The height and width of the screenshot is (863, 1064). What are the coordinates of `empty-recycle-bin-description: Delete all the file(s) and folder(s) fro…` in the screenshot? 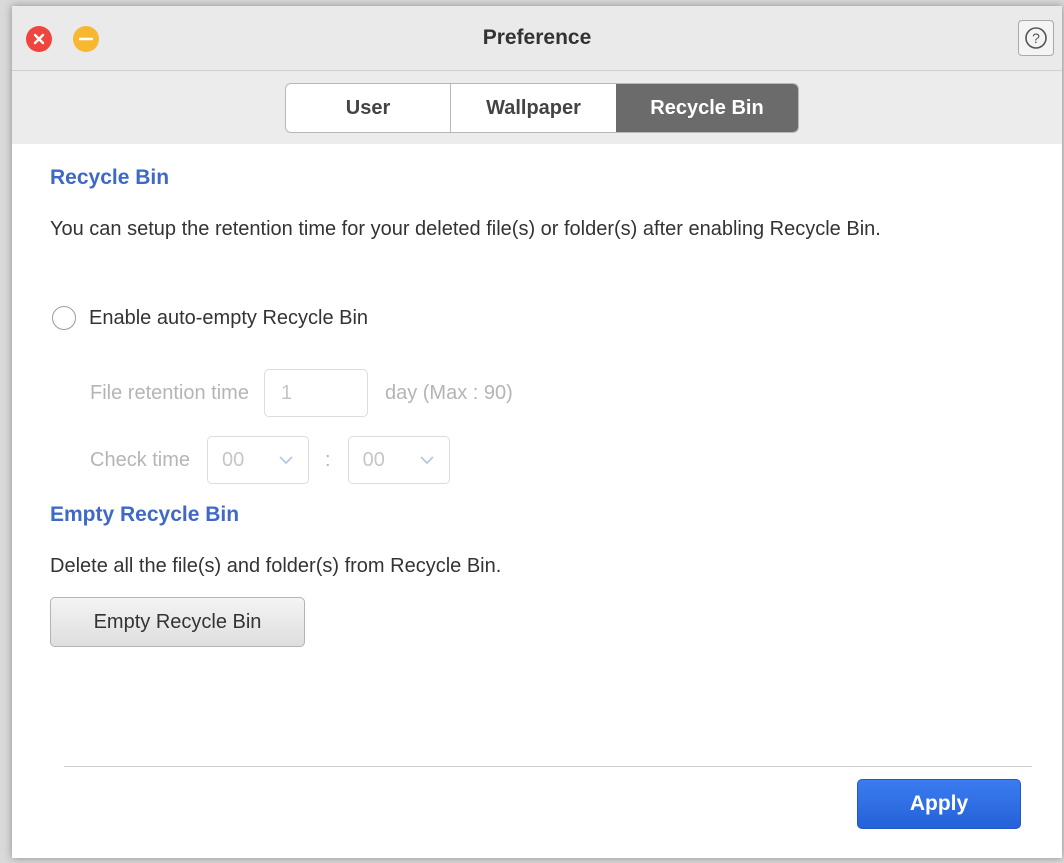 It's located at (276, 566).